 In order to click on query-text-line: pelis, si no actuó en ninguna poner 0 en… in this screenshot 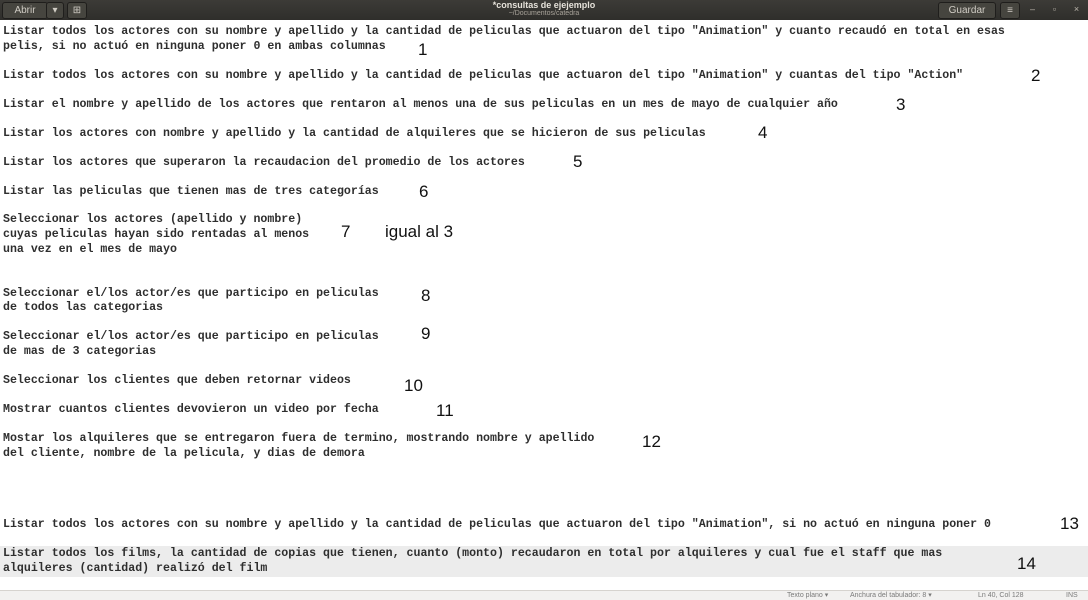, I will do `click(194, 46)`.